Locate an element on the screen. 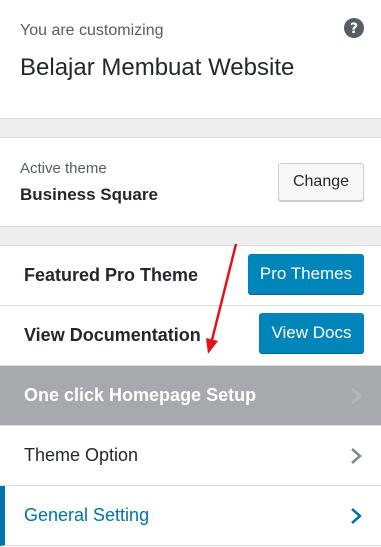 This screenshot has width=381, height=547. view-documentation-label: View Documentation is located at coordinates (112, 335).